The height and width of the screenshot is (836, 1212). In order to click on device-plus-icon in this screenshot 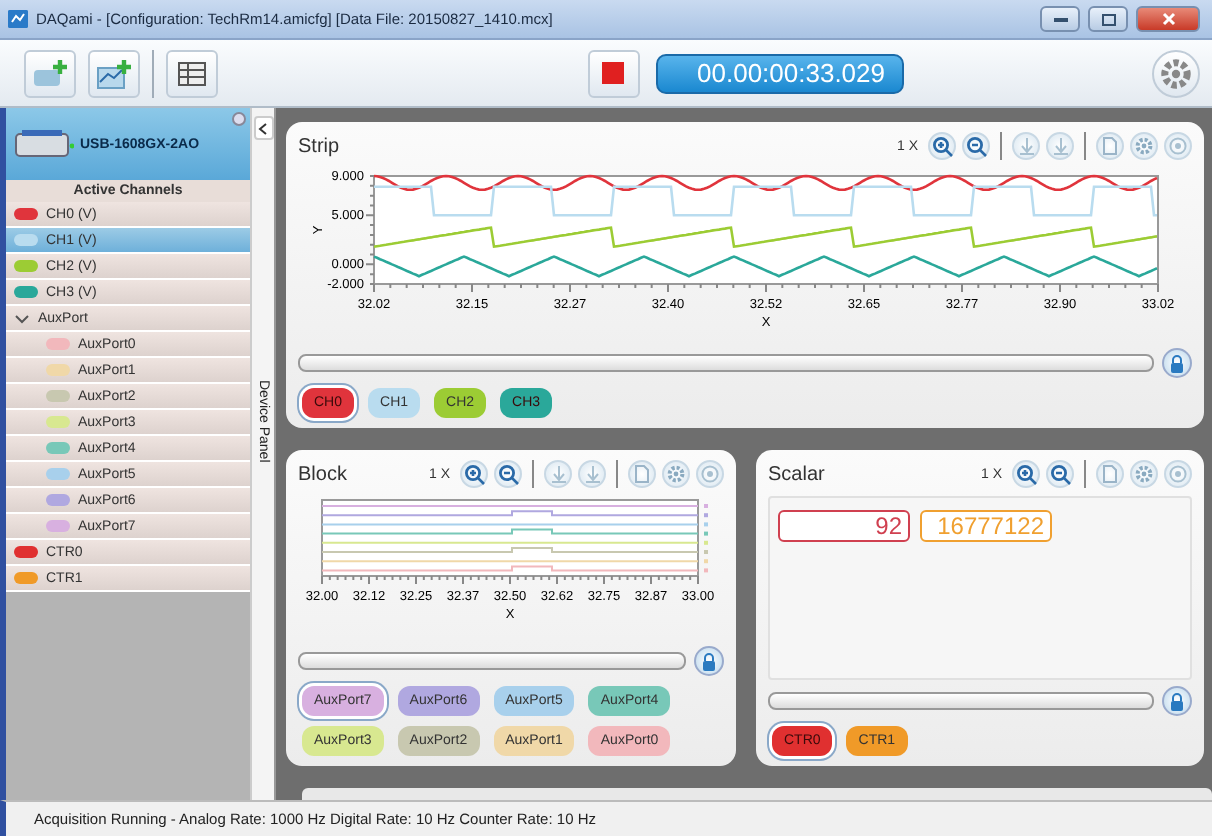, I will do `click(50, 73)`.